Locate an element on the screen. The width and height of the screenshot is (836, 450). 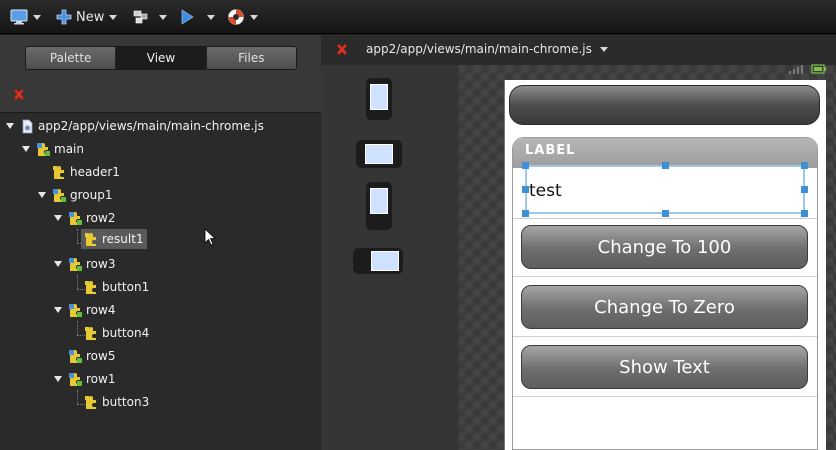
tree-node-result1: result1 is located at coordinates (114, 239).